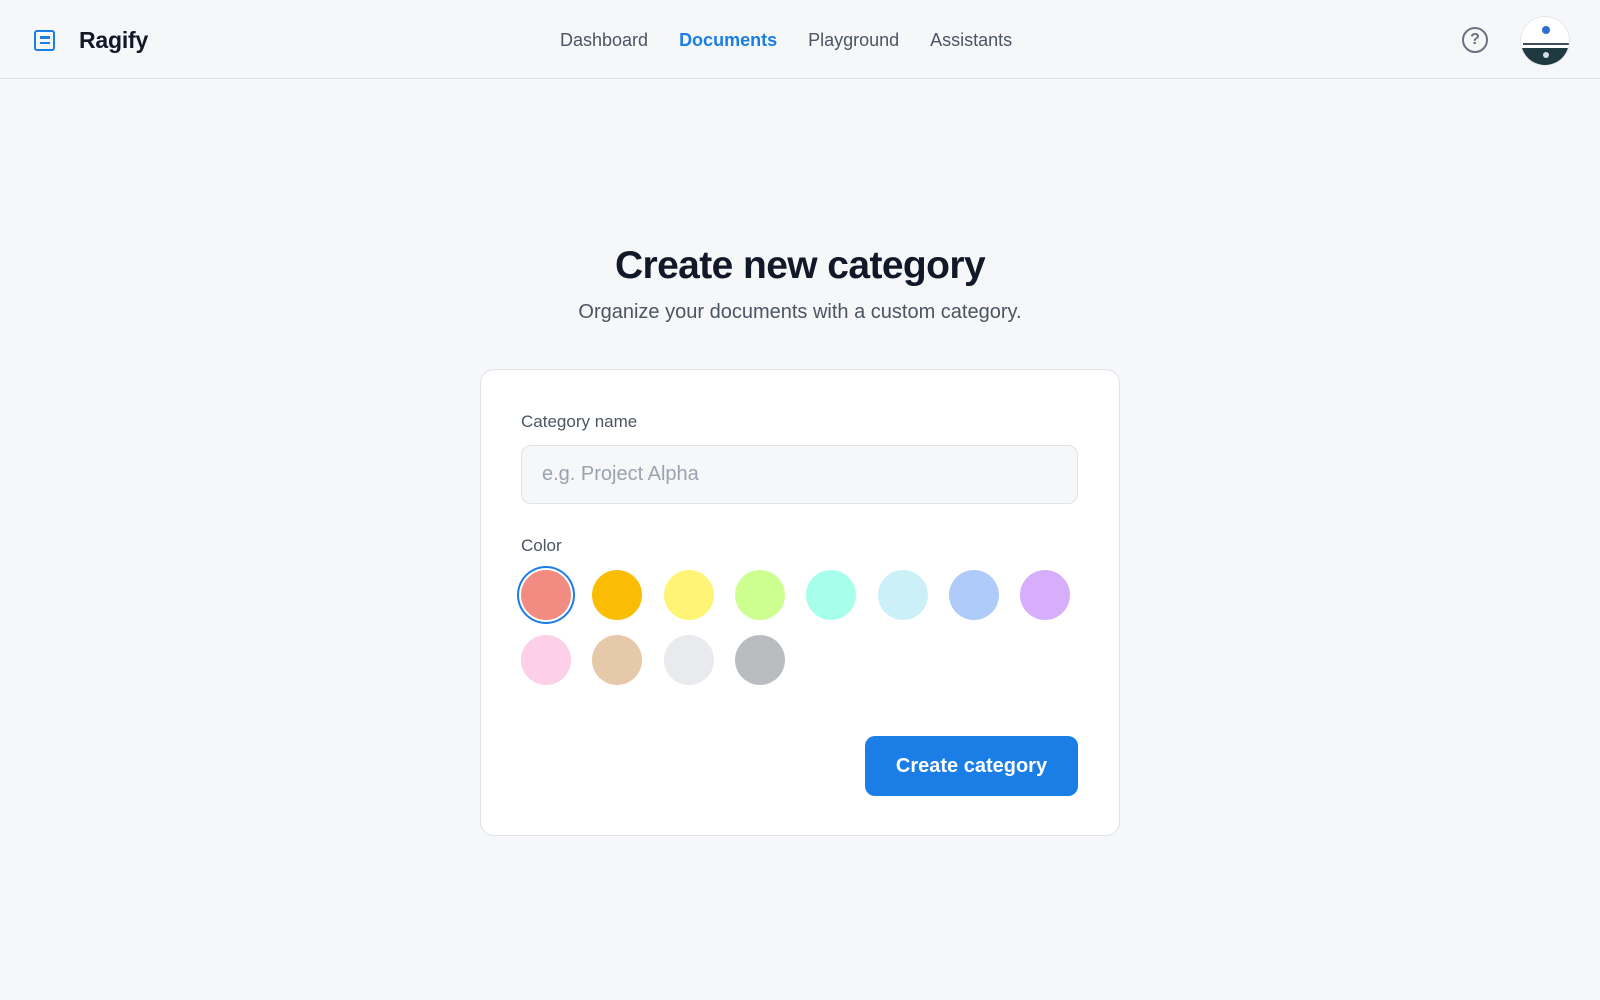 This screenshot has height=1000, width=1600. Describe the element at coordinates (853, 40) in the screenshot. I see `nav-item-playground: Playground` at that location.